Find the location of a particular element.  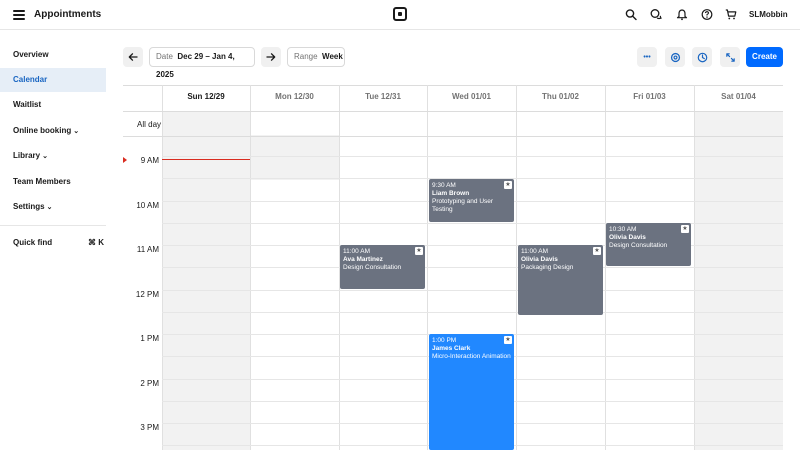

square-logo-icon is located at coordinates (400, 14).